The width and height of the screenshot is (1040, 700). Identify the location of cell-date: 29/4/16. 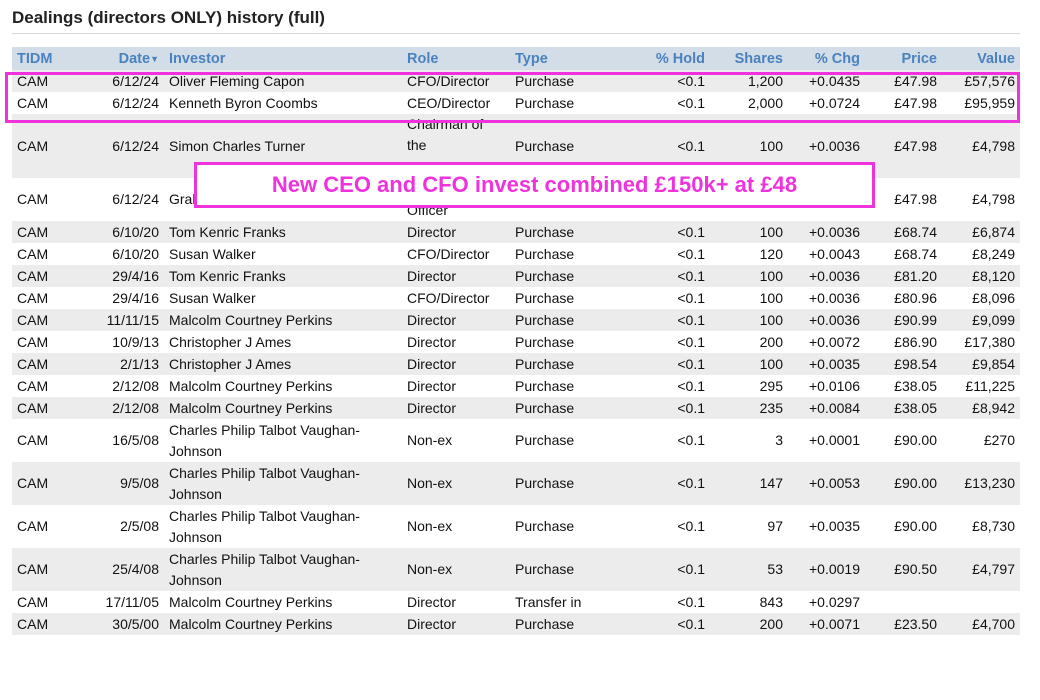
(124, 298).